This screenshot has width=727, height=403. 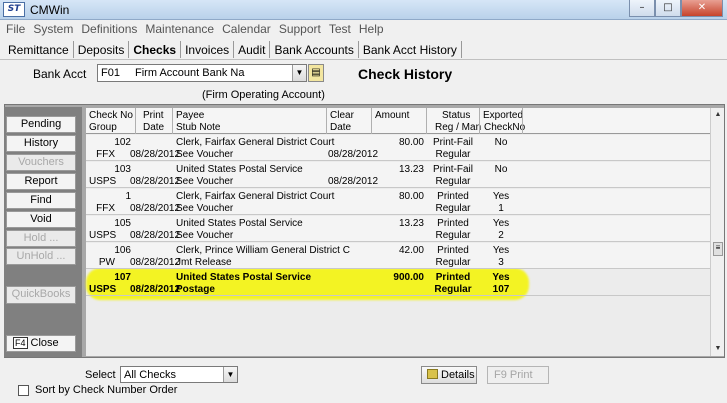 I want to click on tab-checks: Checks, so click(x=155, y=49).